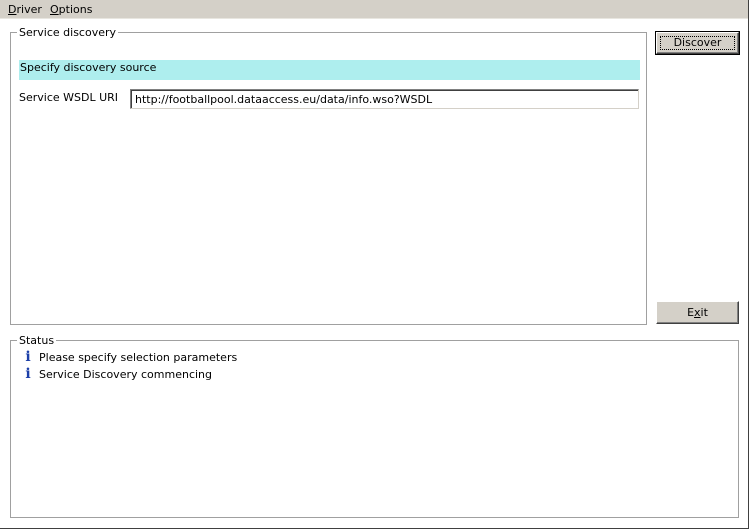  What do you see at coordinates (130, 357) in the screenshot?
I see `status-message: i Please specify selection parameters` at bounding box center [130, 357].